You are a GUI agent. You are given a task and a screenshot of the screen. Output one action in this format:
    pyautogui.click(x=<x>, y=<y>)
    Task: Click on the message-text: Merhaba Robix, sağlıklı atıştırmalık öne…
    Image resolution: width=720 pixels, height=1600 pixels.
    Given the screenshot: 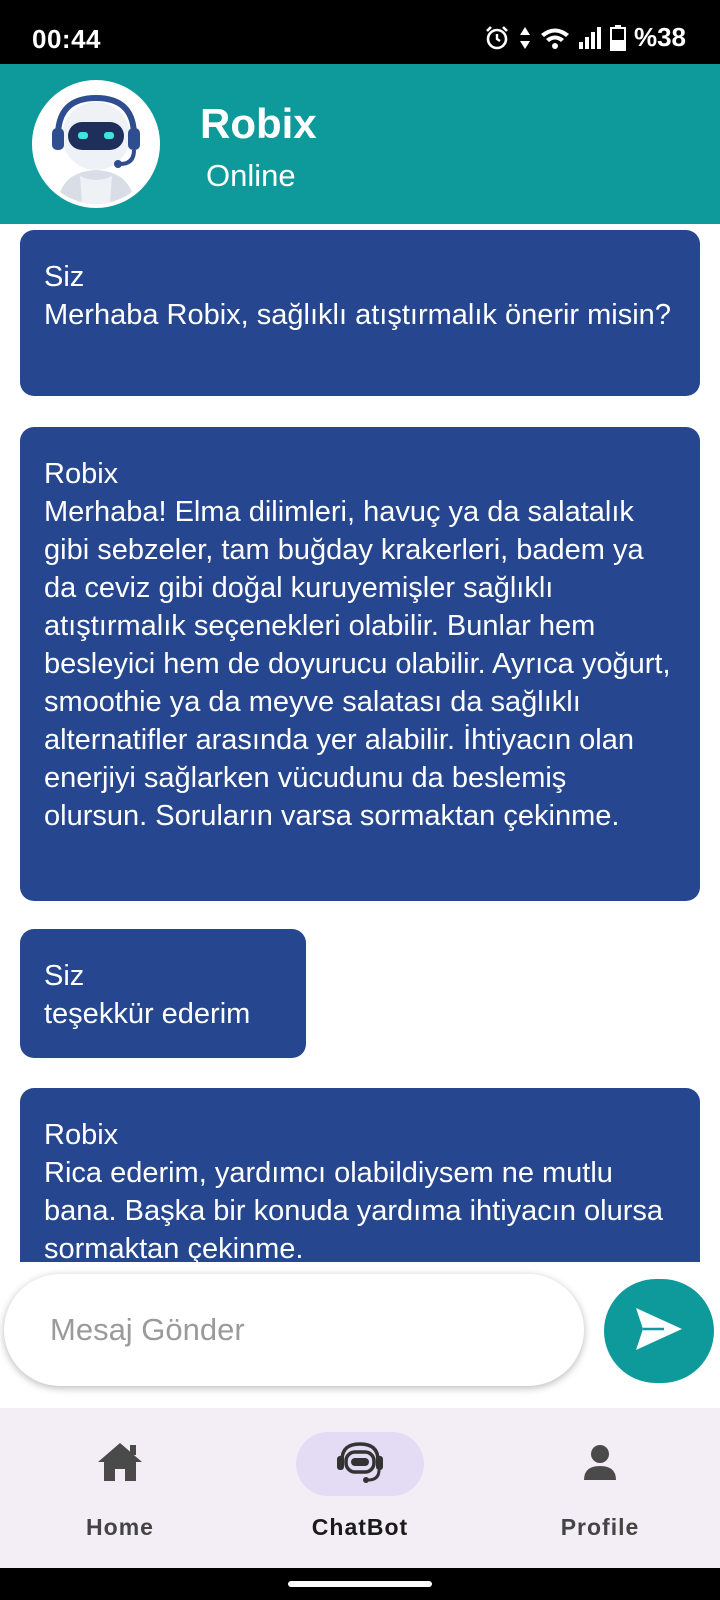 What is the action you would take?
    pyautogui.click(x=357, y=315)
    